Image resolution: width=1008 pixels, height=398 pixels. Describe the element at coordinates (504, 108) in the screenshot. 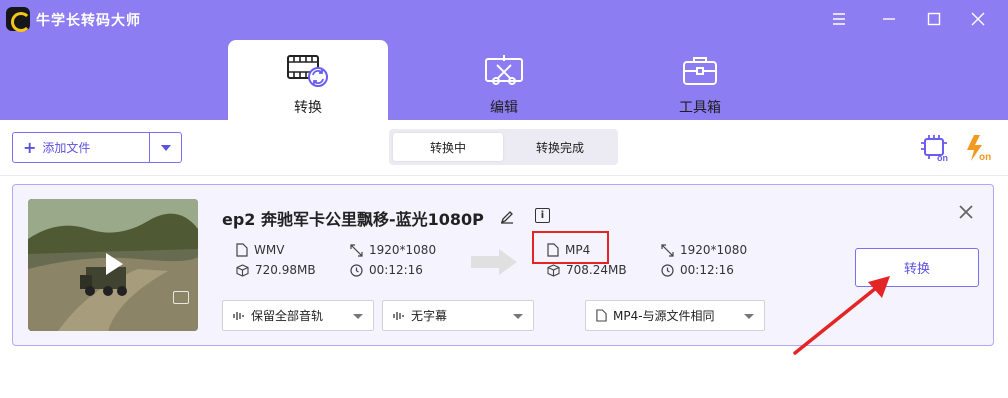

I see `tab-edit-label: 编辑` at that location.